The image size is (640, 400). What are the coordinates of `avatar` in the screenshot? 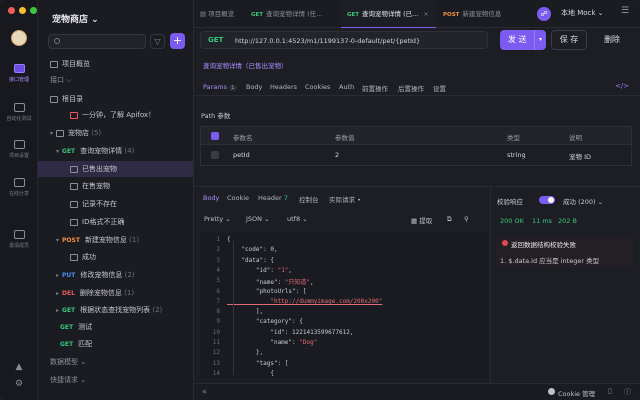 It's located at (19, 38).